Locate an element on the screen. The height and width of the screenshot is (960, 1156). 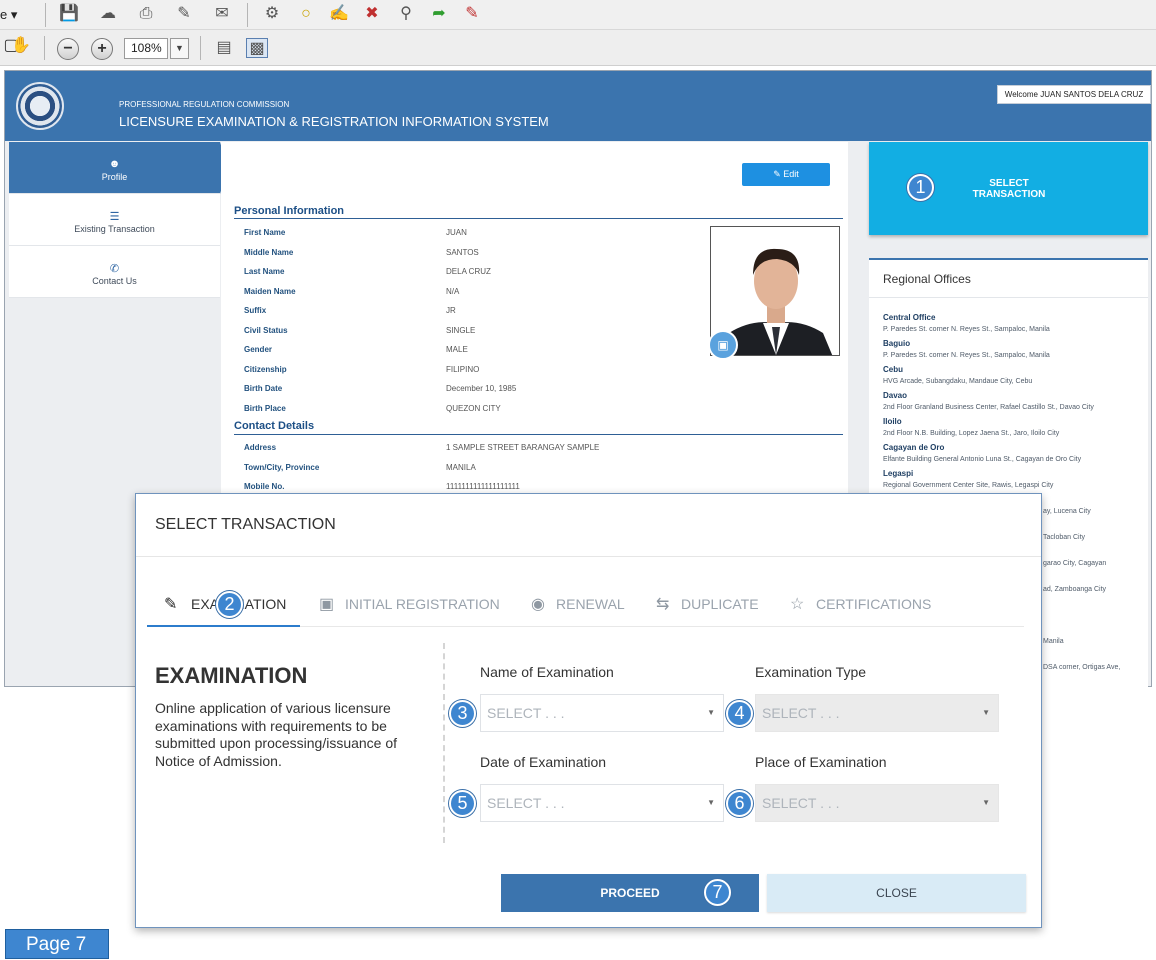
office-name: Legaspi is located at coordinates (898, 473).